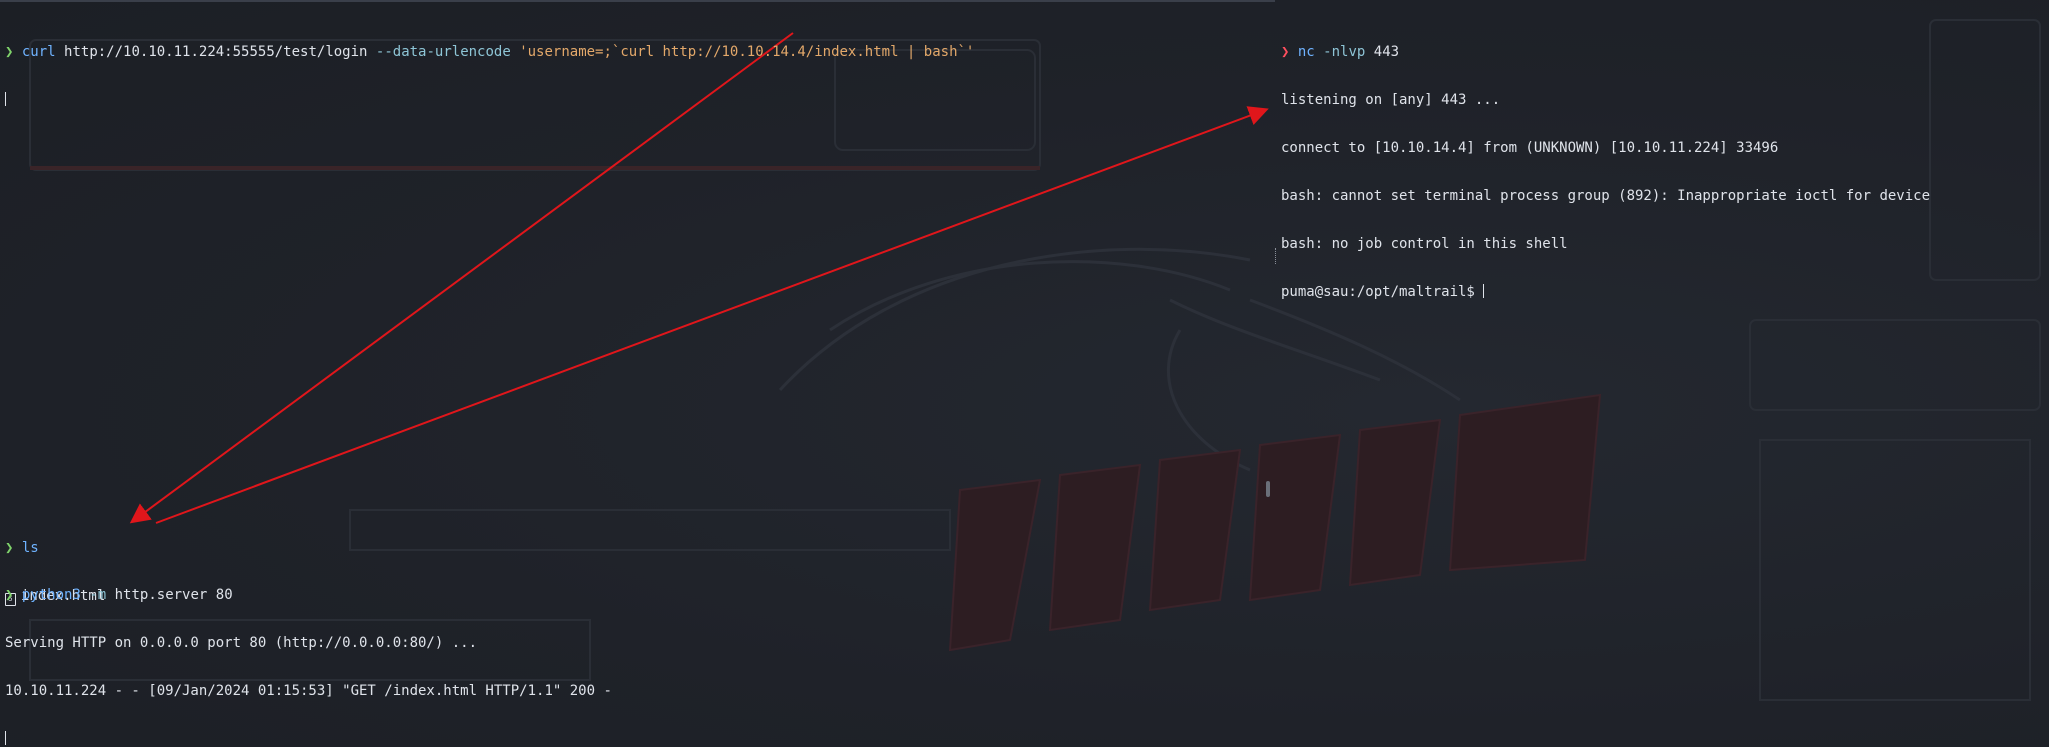 This screenshot has height=747, width=2049. Describe the element at coordinates (308, 595) in the screenshot. I see `python-command-line: ❯ python3 -m http.server 80` at that location.